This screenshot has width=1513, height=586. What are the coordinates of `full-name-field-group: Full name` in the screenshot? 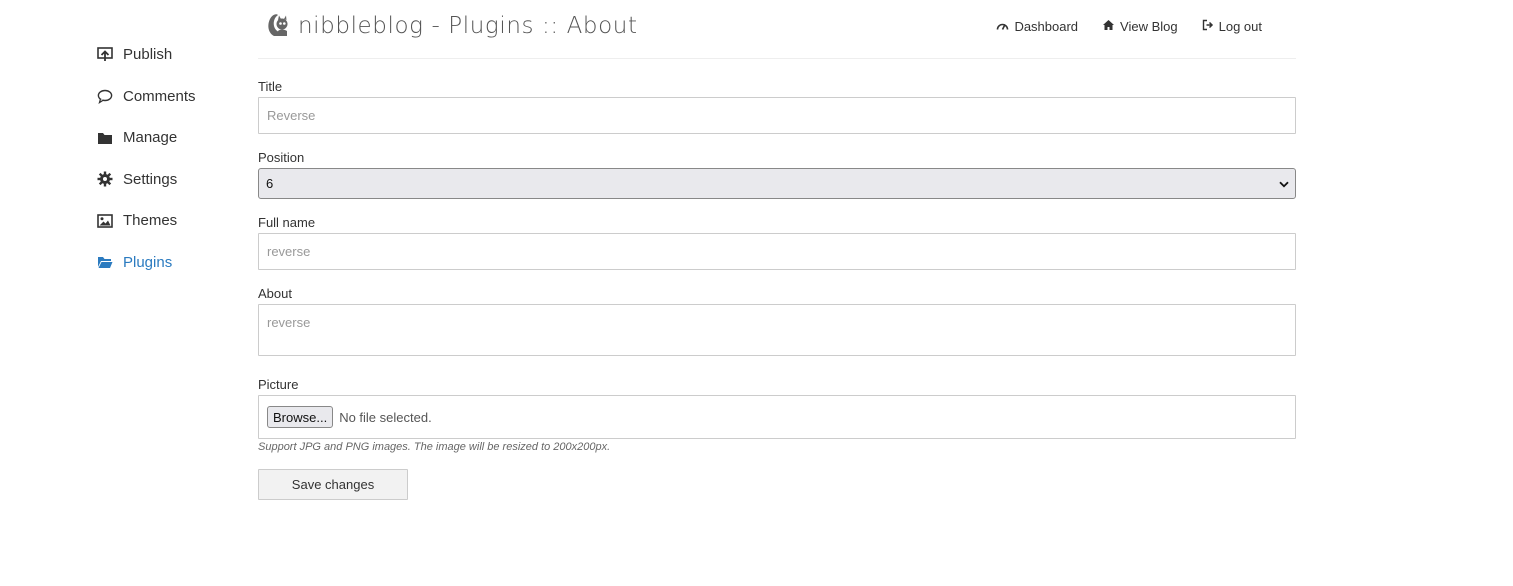 It's located at (777, 242).